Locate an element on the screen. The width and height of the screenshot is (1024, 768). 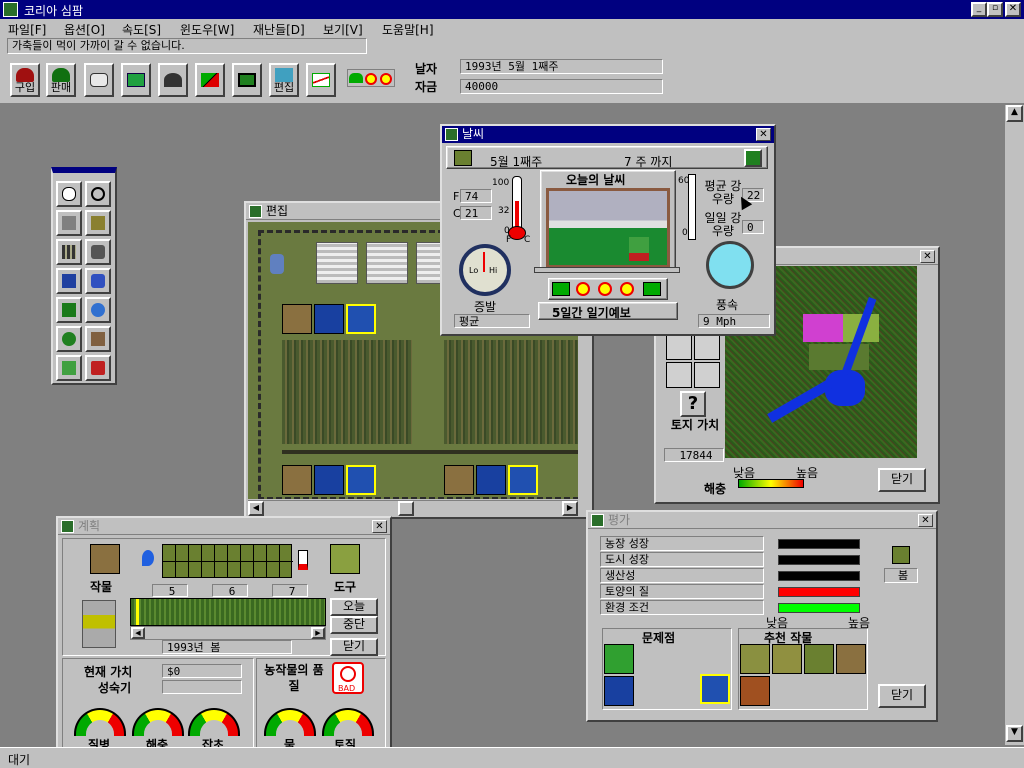
snake-icon is located at coordinates (707, 375).